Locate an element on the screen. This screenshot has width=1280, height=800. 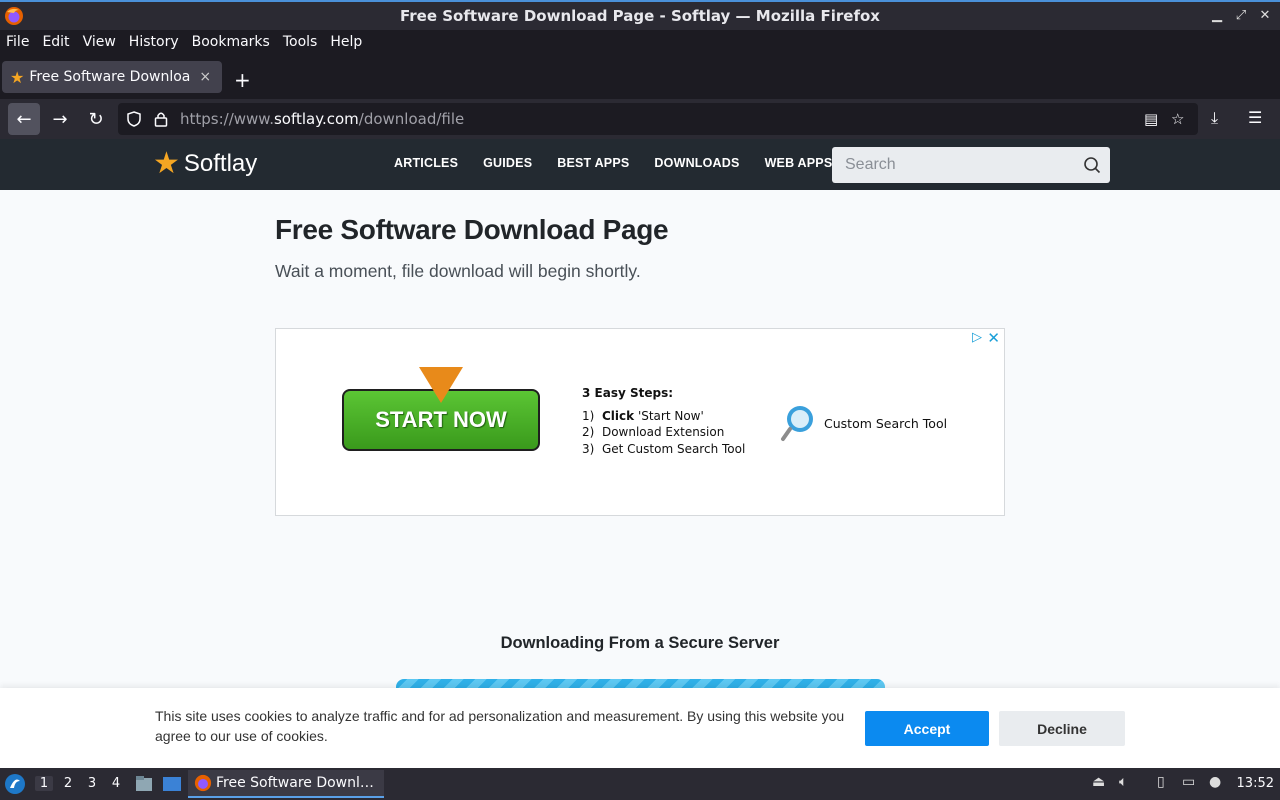
custom-search-tool-label: Custom Search Tool is located at coordinates (886, 423).